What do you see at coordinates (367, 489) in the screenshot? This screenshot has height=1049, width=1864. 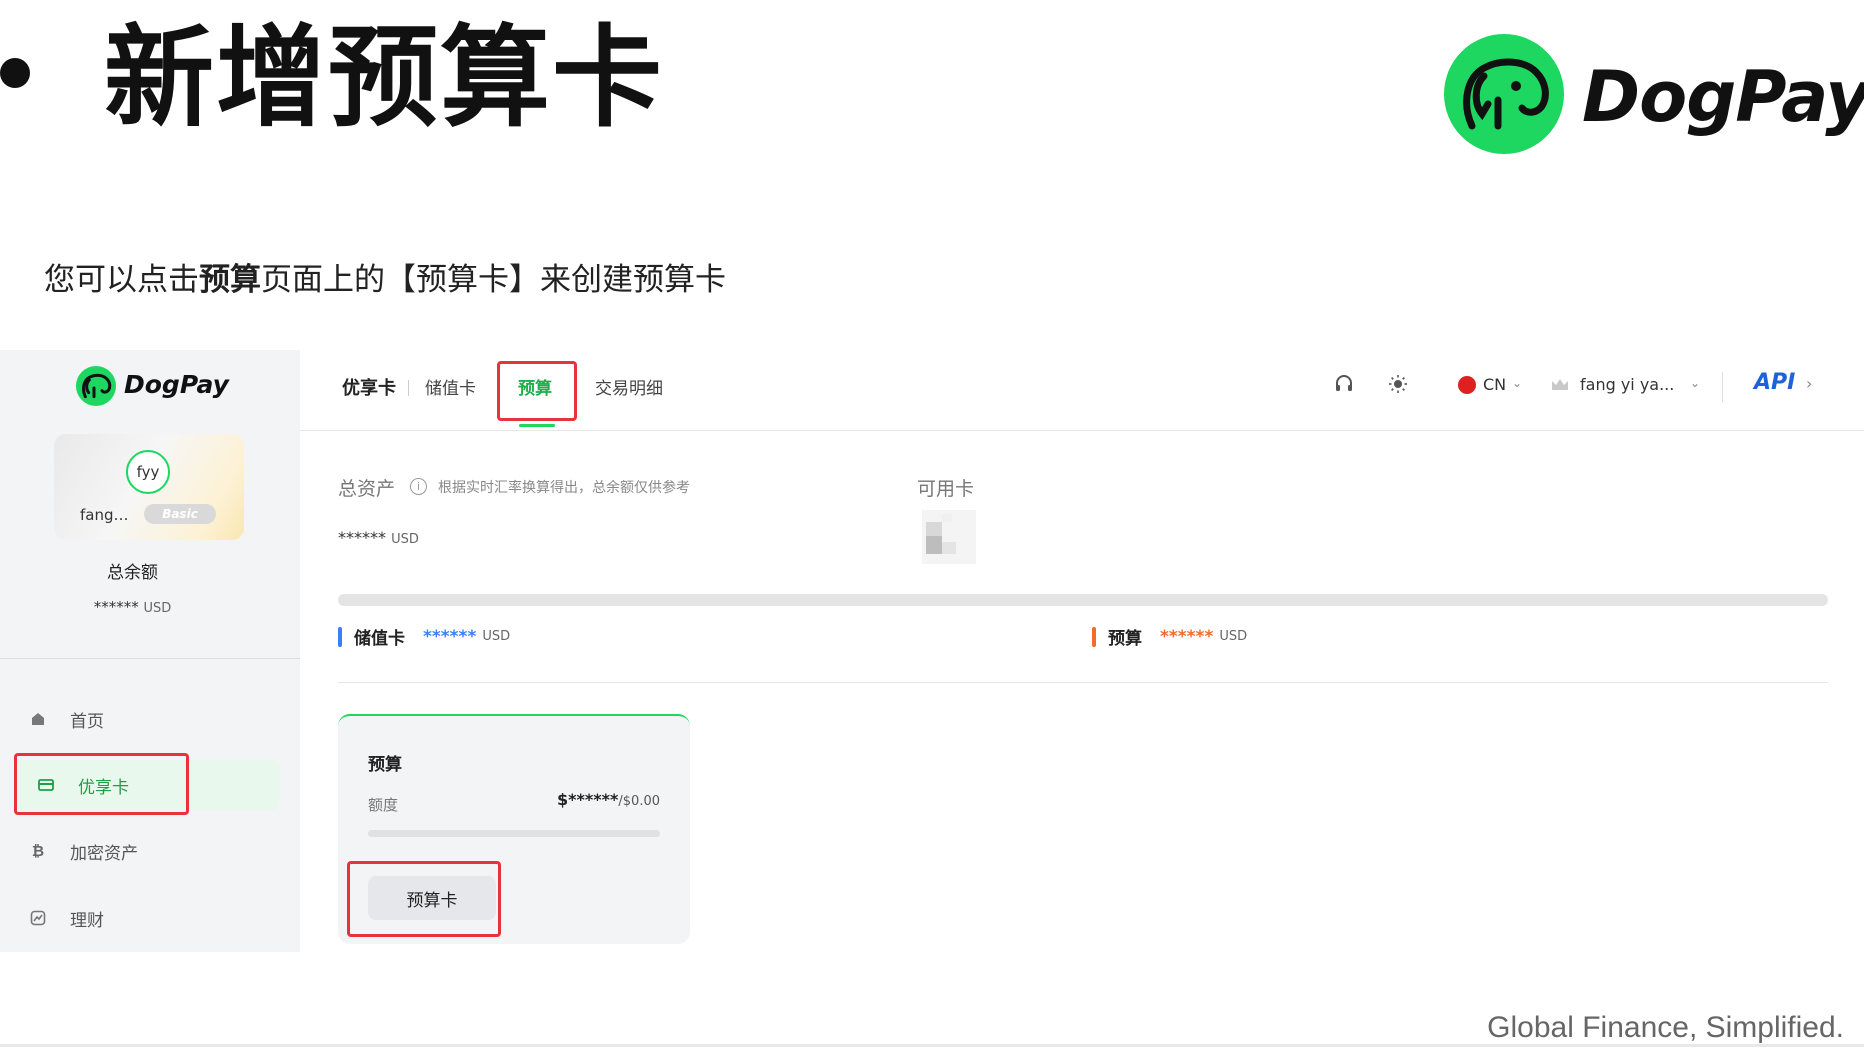 I see `total-assets-label: 总资产` at bounding box center [367, 489].